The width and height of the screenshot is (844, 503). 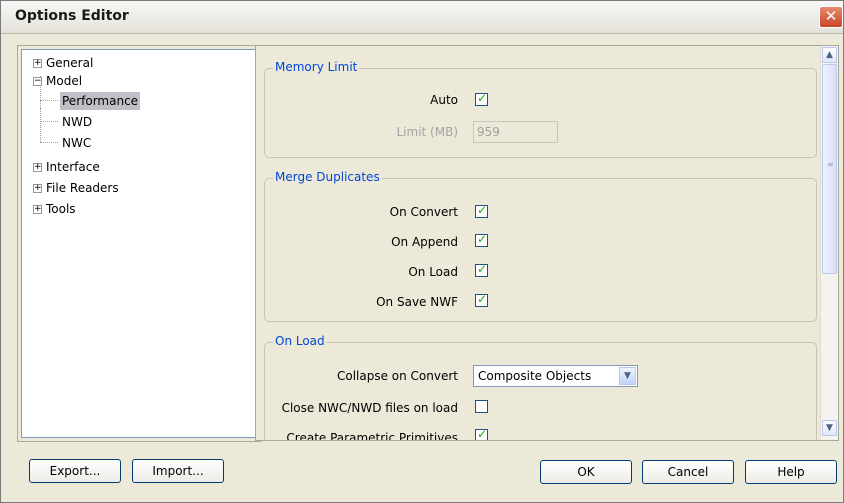 I want to click on parametric-primitives-checkbox: ✓, so click(x=481, y=434).